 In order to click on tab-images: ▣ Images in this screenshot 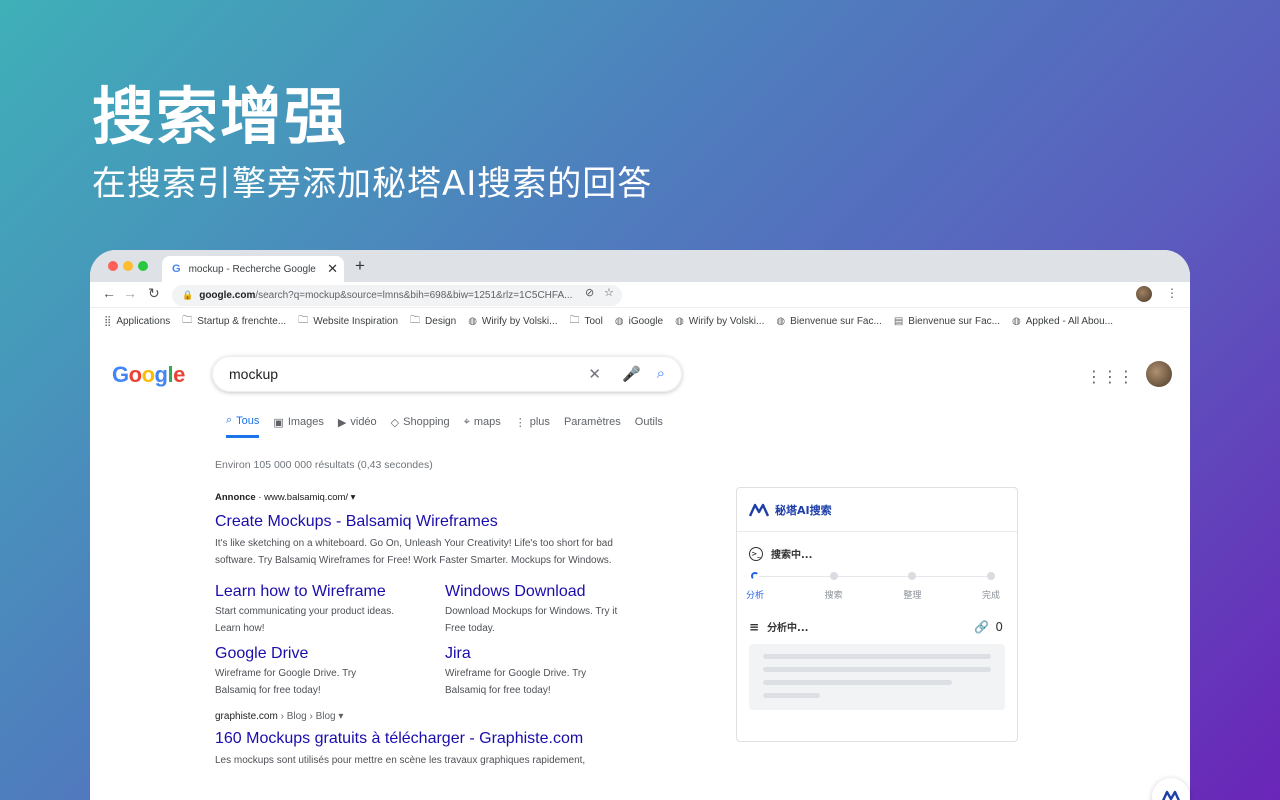, I will do `click(298, 426)`.